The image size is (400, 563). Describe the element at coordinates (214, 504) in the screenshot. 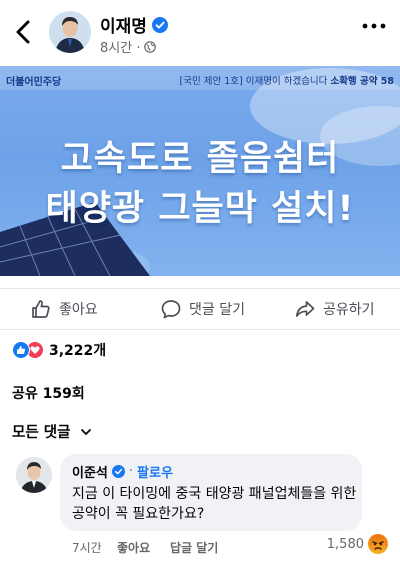

I see `comment-text: 지금 이 타이밍에 중국 태양광 패널업체들을 위한 공약이 꼭 필요한가요?` at that location.